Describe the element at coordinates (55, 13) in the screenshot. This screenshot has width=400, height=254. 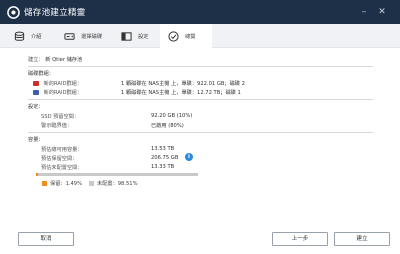
I see `window-title: 儲存池建立精靈` at that location.